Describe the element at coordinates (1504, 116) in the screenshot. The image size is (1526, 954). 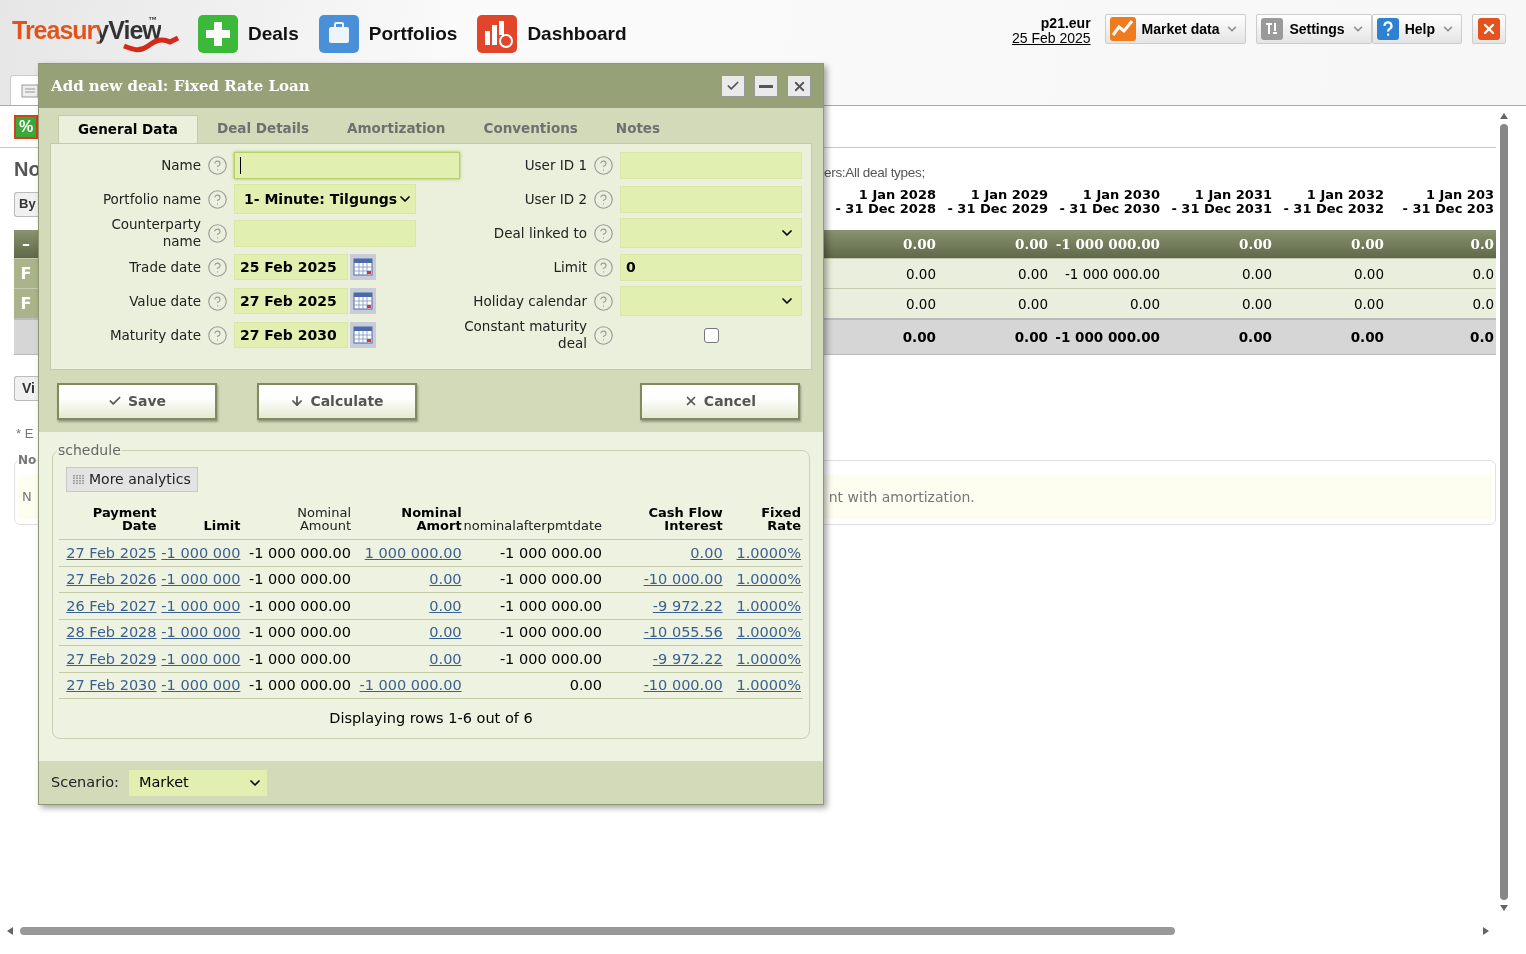
I see `scroll-up-icon` at that location.